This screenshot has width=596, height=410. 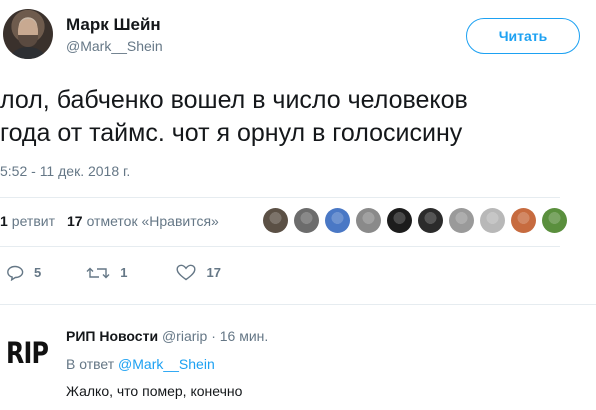 I want to click on tweet-timestamp: 5:52 - 11 дек. 2018 г., so click(x=65, y=171).